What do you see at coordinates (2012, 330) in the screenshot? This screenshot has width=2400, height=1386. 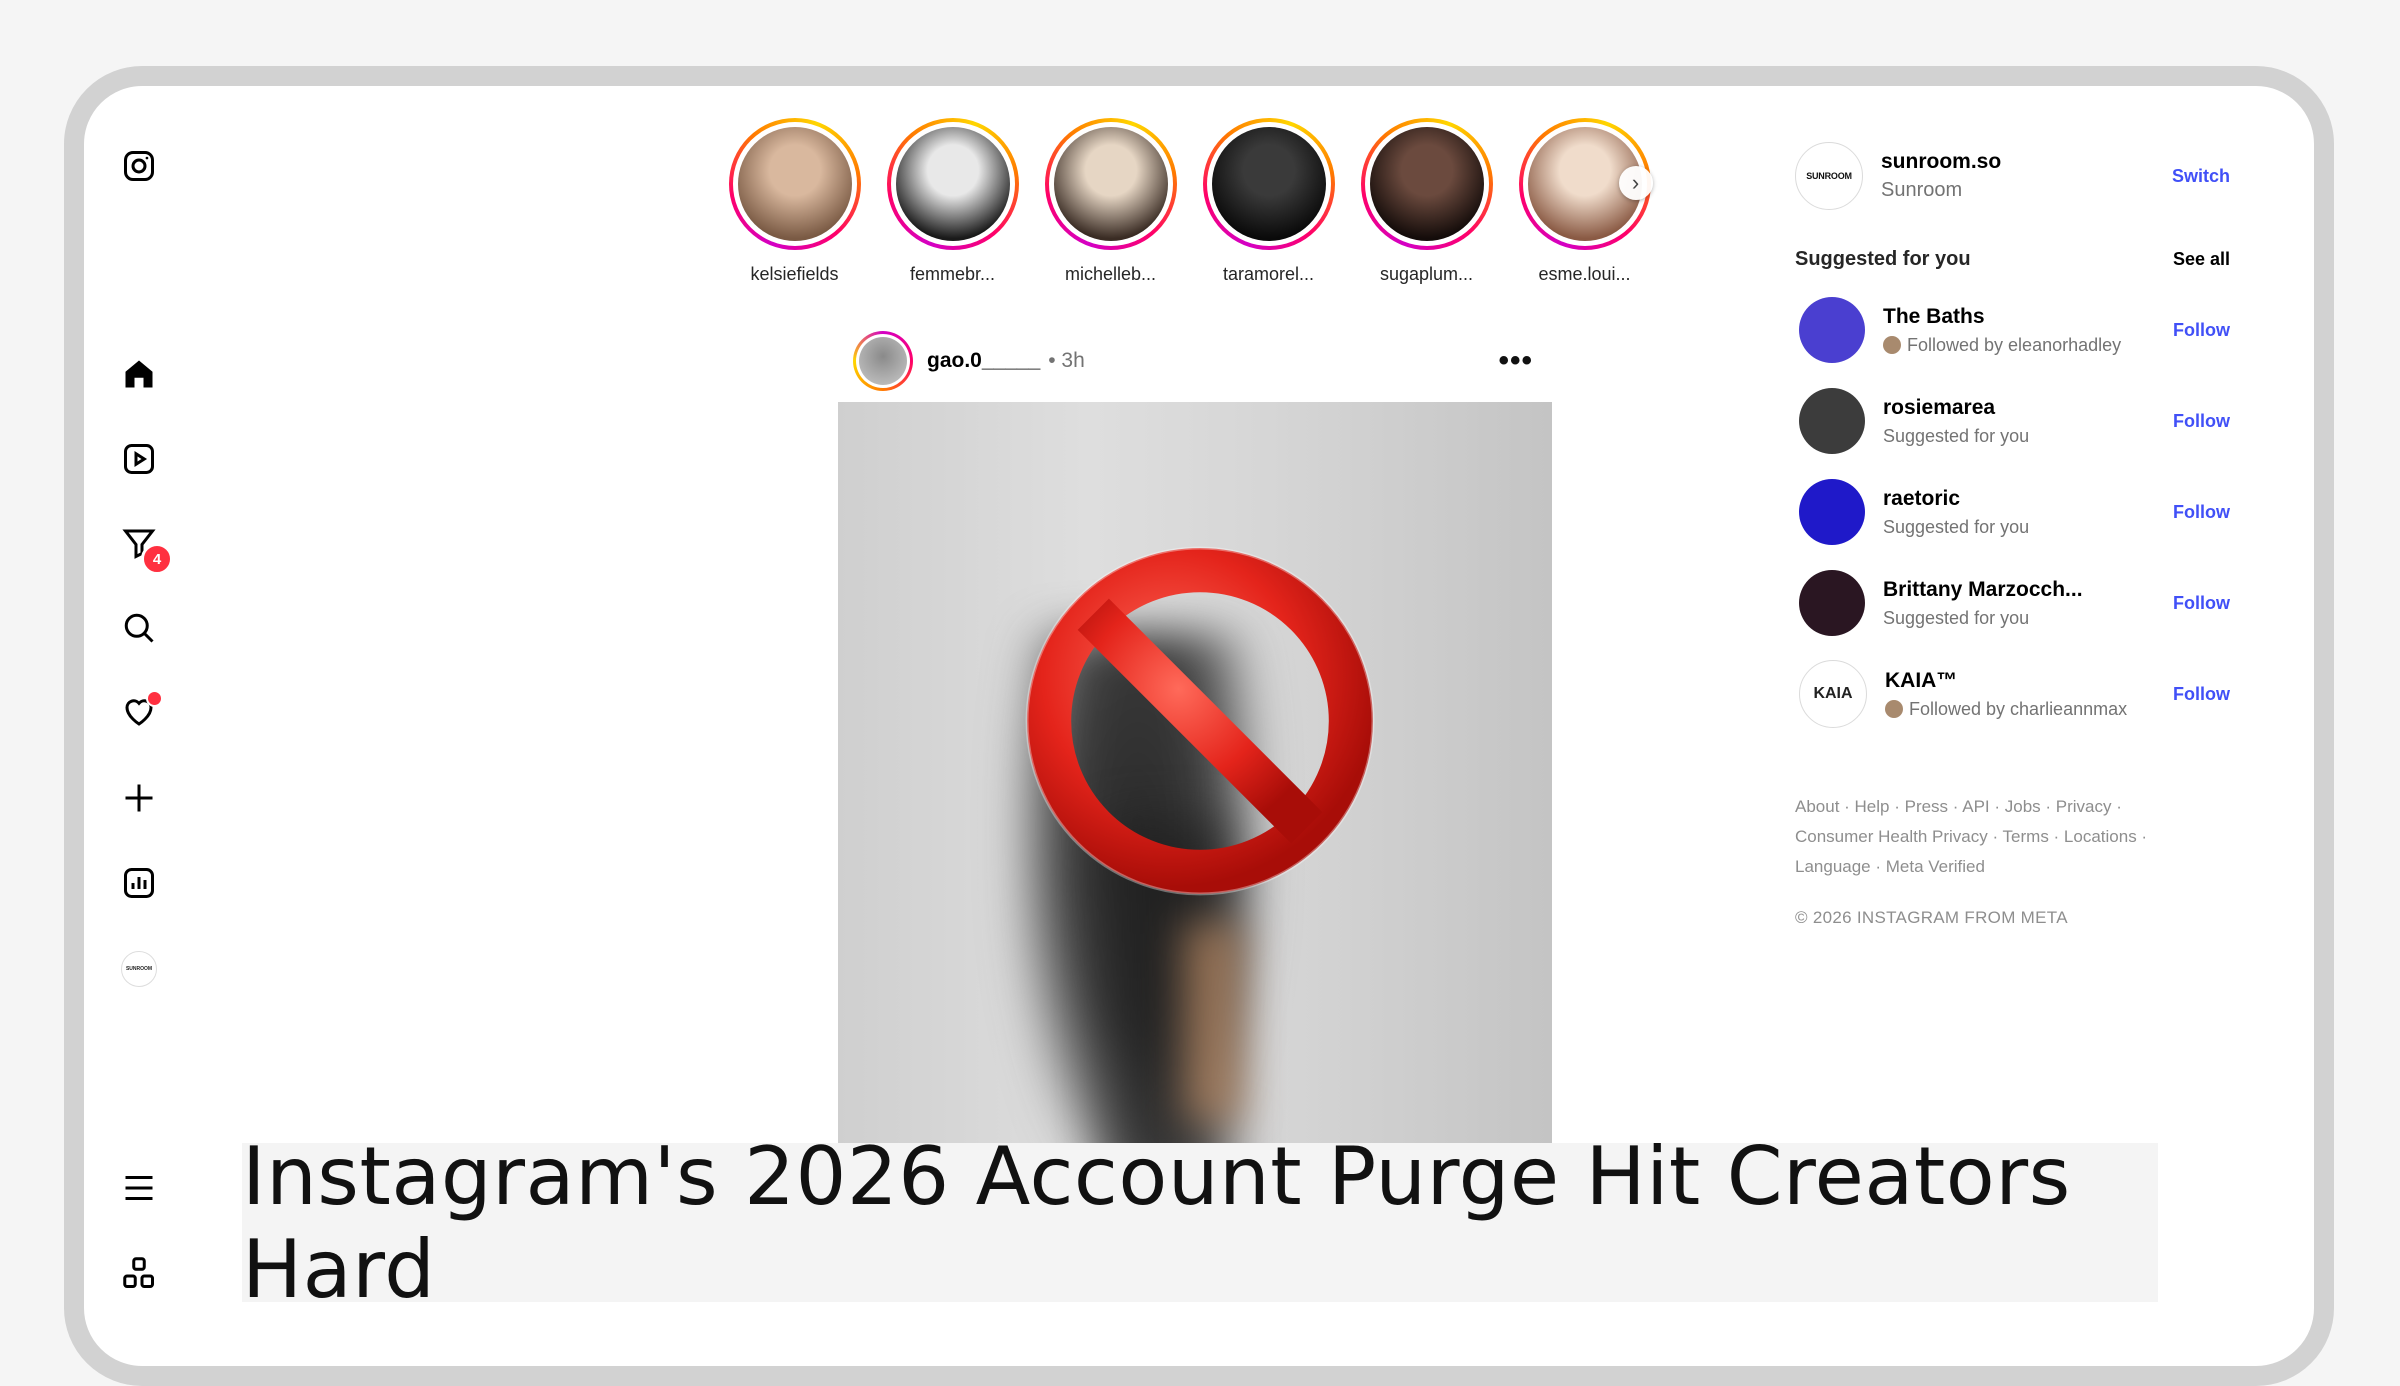 I see `suggestion-row: The Baths Followed by eleanorhadley Follow` at bounding box center [2012, 330].